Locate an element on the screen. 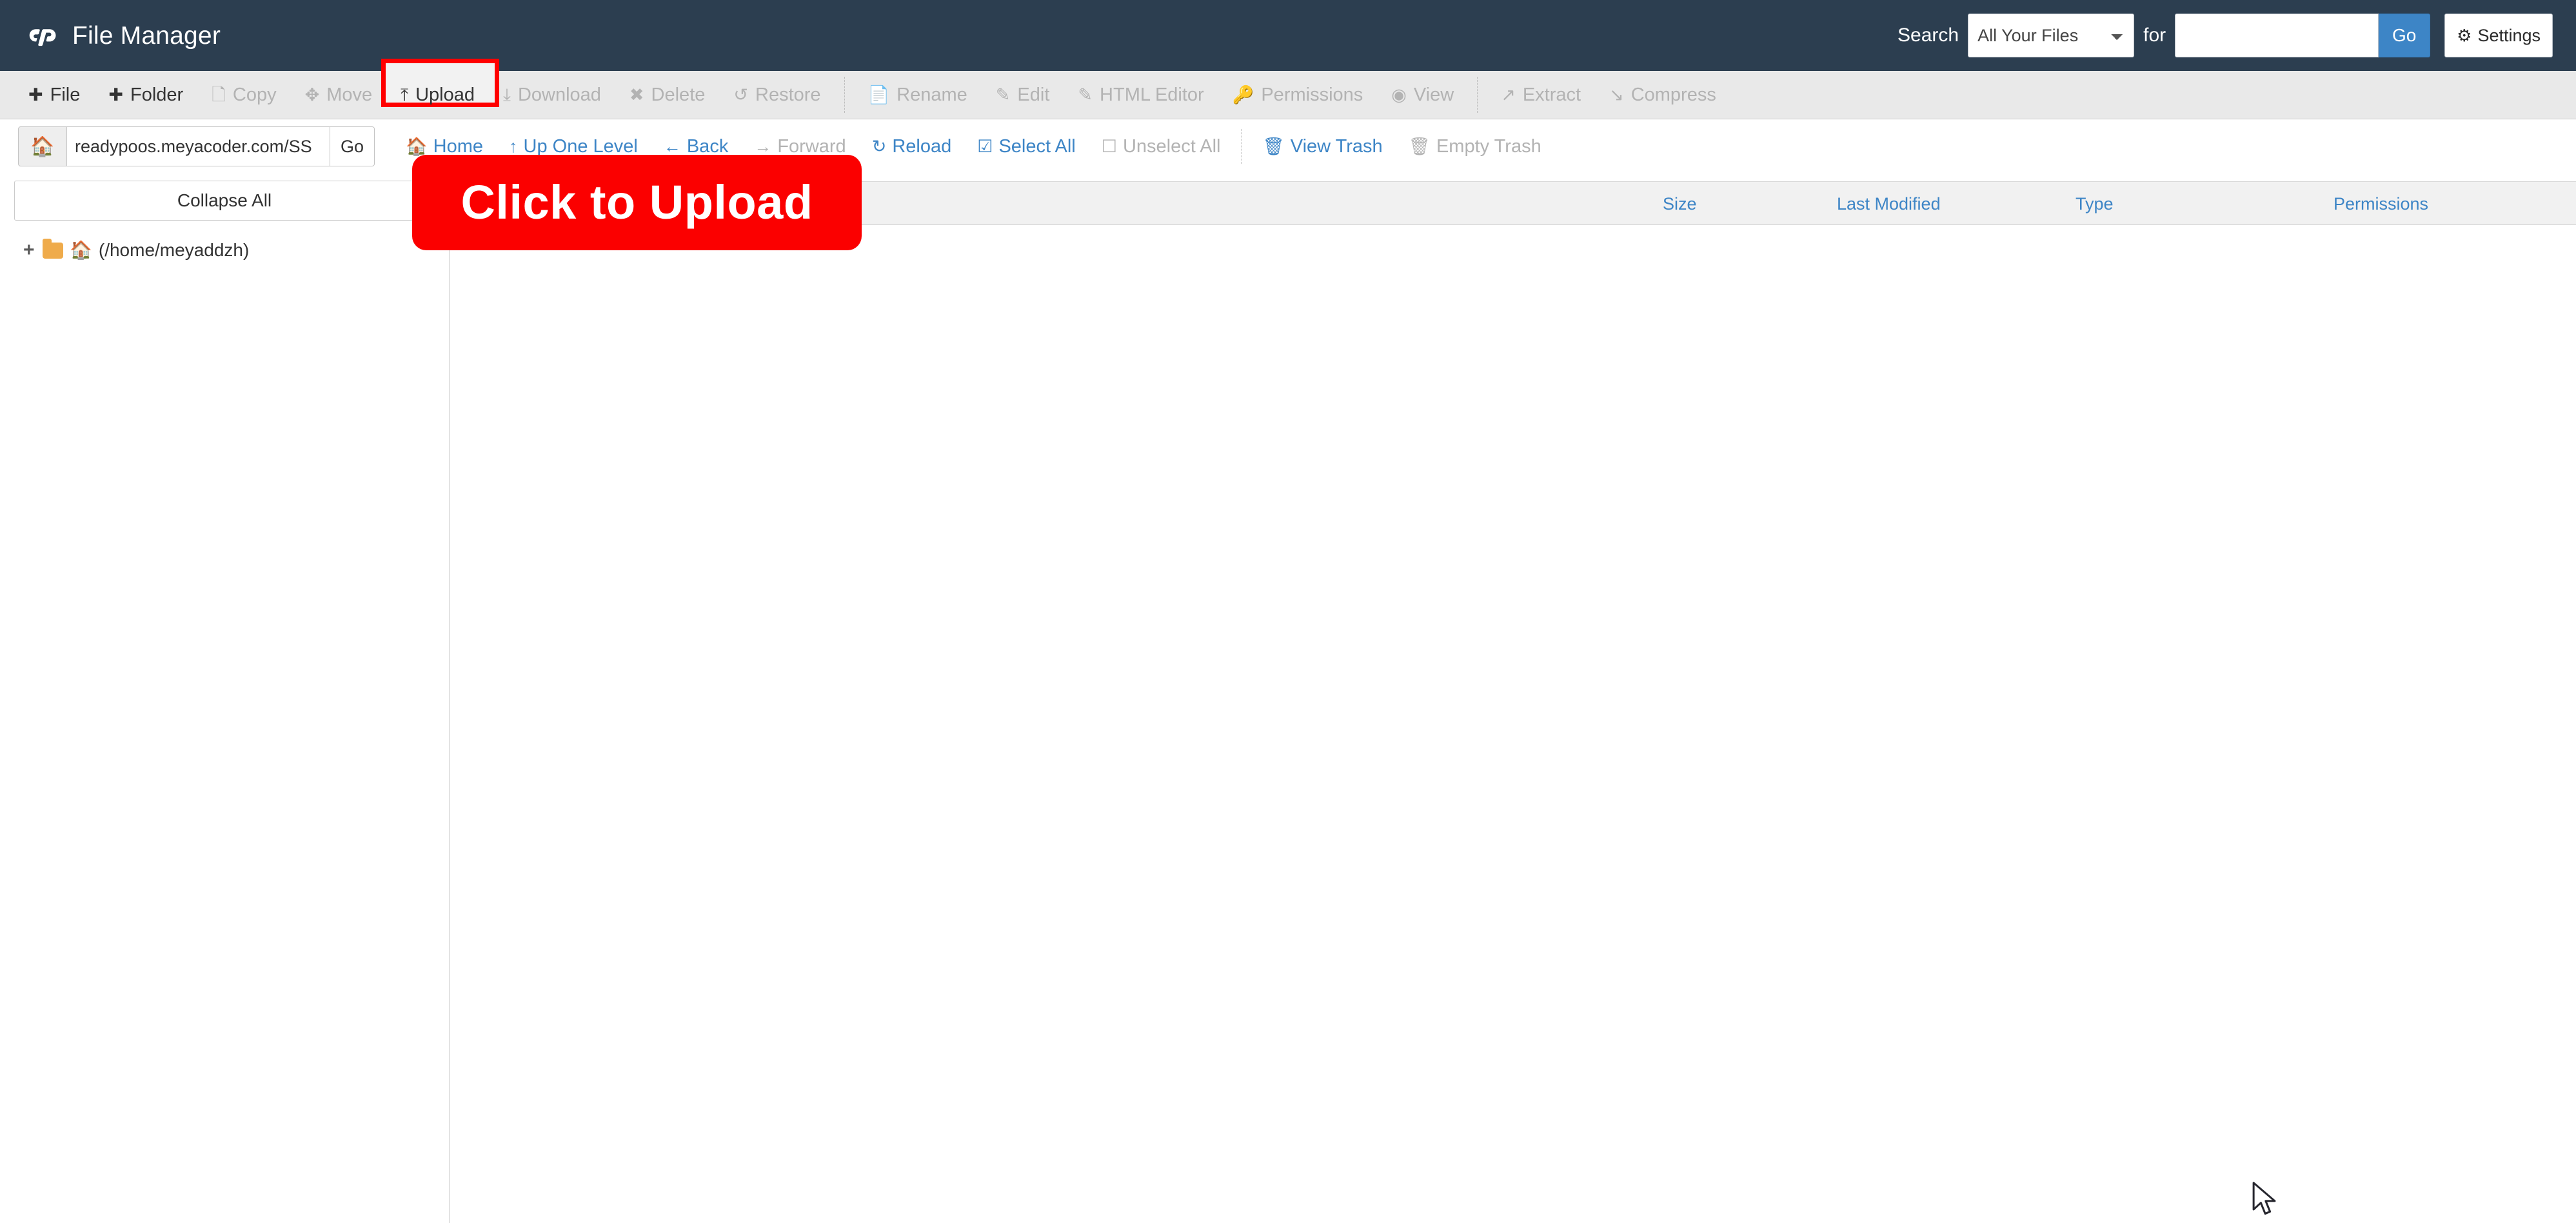 Image resolution: width=2576 pixels, height=1223 pixels. column-header-size: Size is located at coordinates (1680, 204).